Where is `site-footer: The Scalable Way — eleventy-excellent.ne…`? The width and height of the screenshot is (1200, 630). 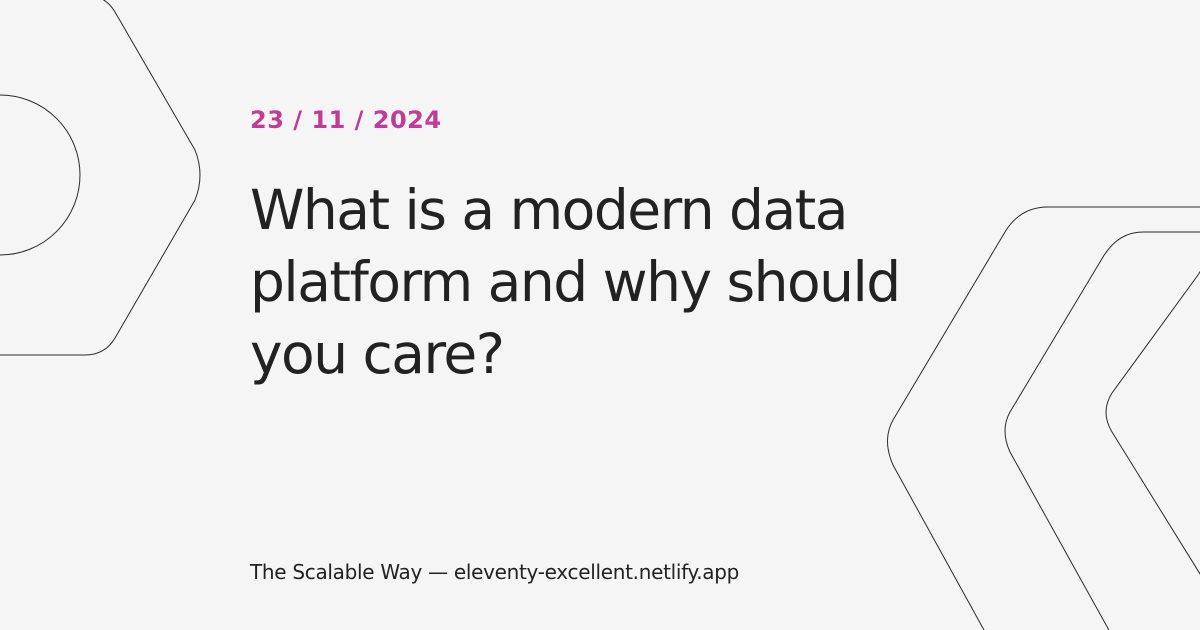 site-footer: The Scalable Way — eleventy-excellent.ne… is located at coordinates (495, 572).